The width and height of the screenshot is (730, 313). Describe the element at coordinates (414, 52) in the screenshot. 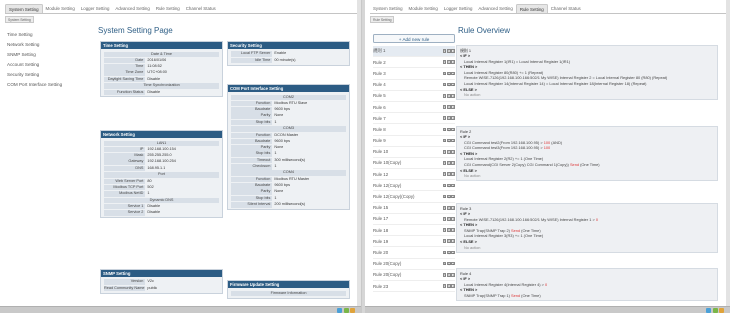

I see `rule-list-item: 規則 1 ✎ ⎘ ✕` at that location.